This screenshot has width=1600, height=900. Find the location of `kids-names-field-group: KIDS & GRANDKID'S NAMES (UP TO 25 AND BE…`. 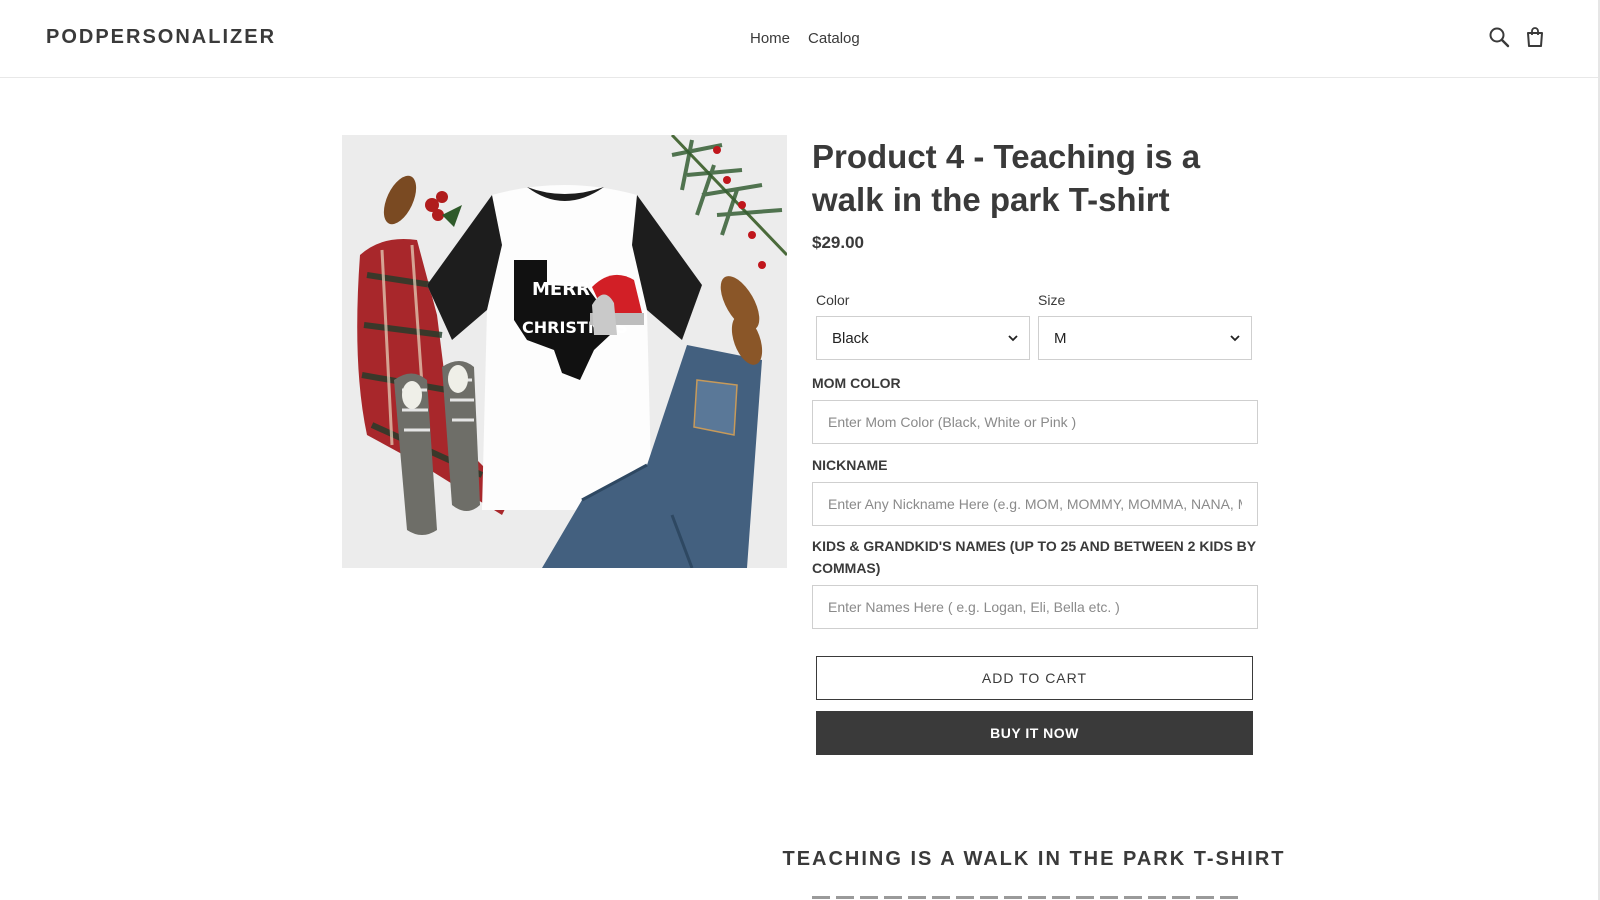

kids-names-field-group: KIDS & GRANDKID'S NAMES (UP TO 25 AND BE… is located at coordinates (1035, 582).